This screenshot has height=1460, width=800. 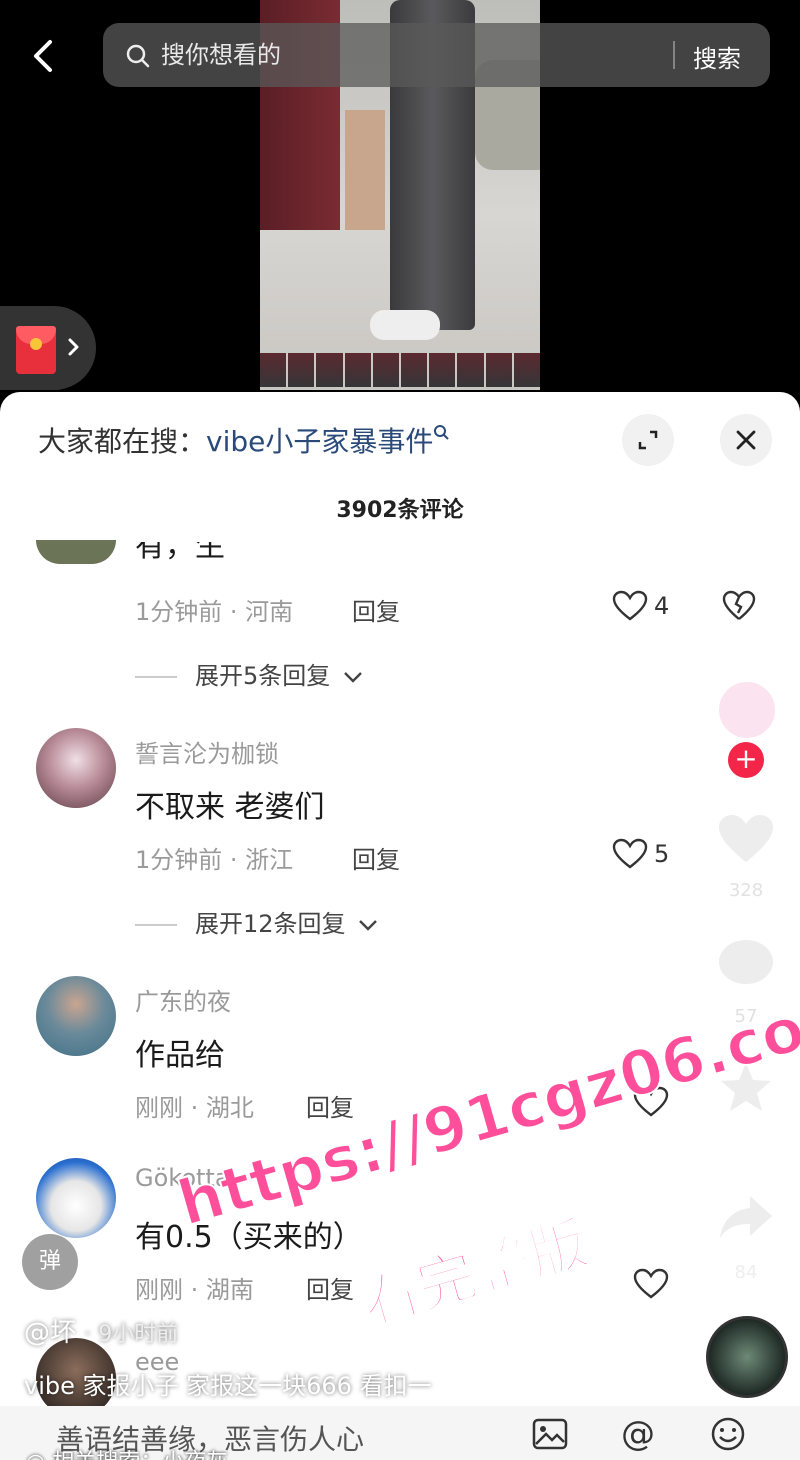 I want to click on comment-text: 有，生, so click(x=180, y=553).